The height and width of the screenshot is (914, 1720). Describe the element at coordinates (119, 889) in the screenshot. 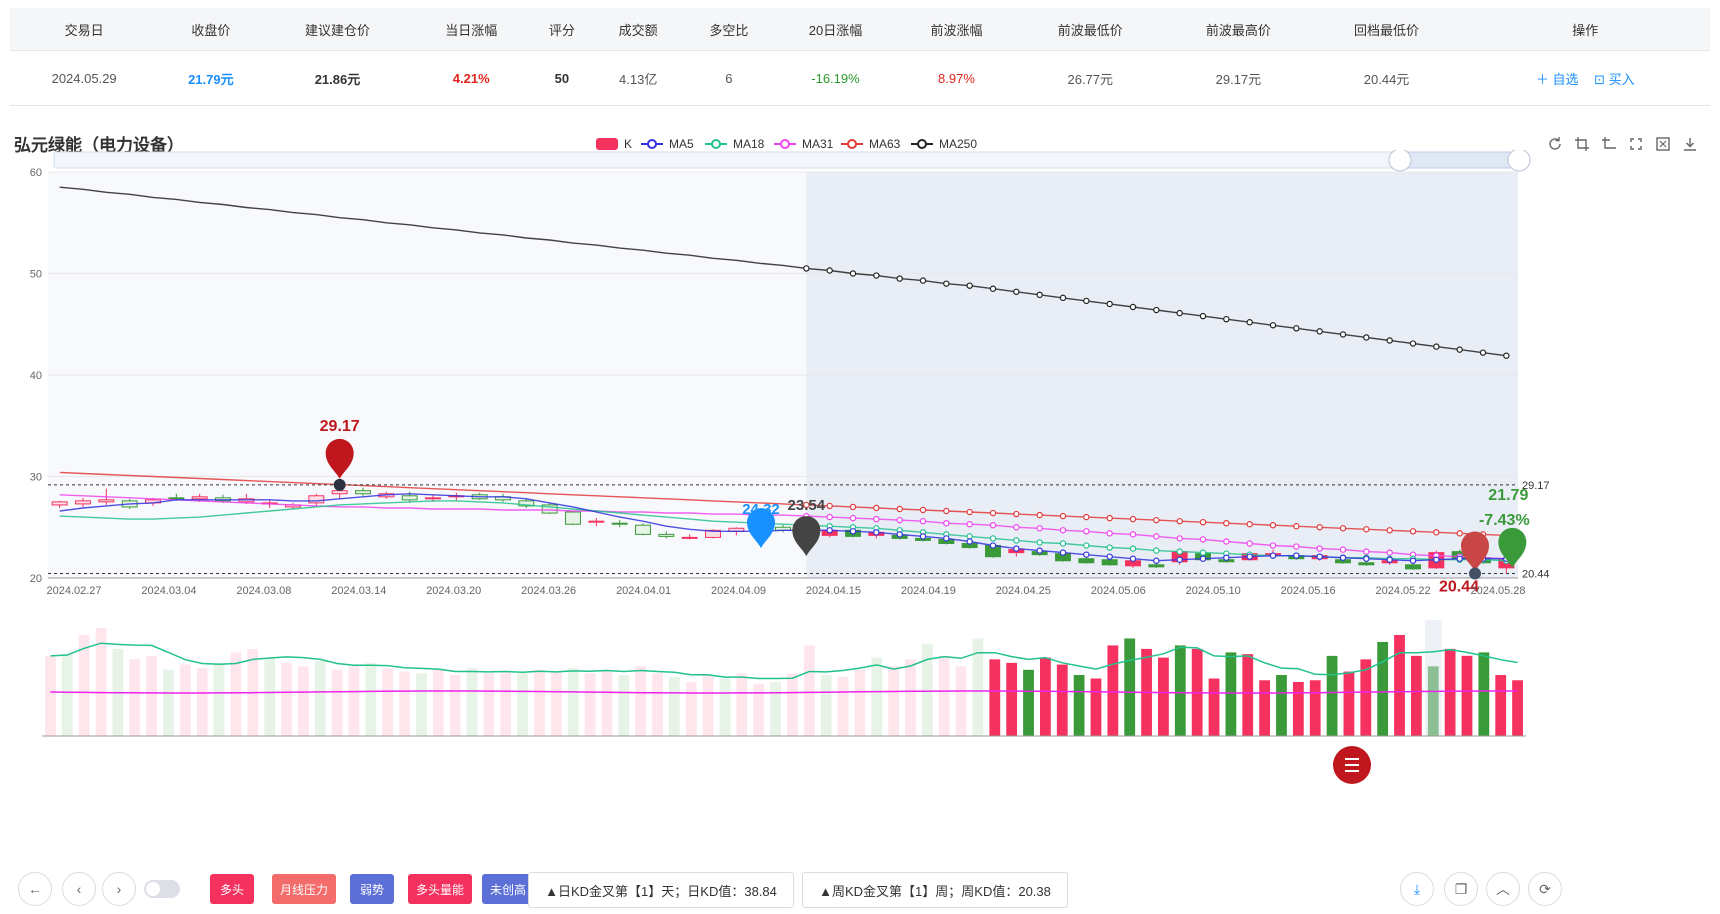

I see `next-button: ›` at that location.